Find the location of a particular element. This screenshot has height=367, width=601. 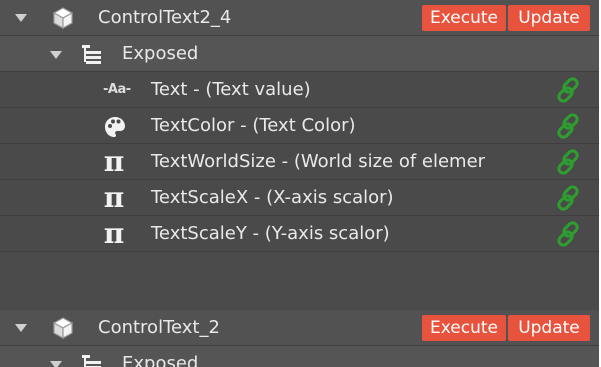

property-row-textcolor: TextColor - (Text Color) is located at coordinates (299, 126).